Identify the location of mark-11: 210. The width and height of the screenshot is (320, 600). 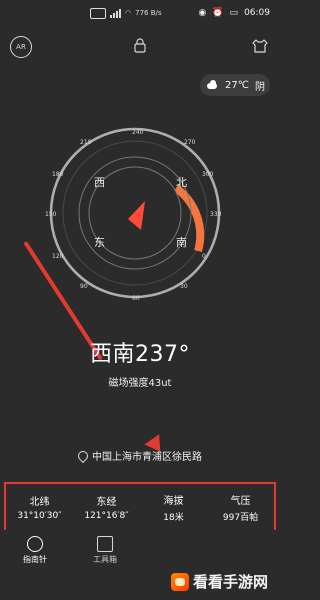
(86, 142).